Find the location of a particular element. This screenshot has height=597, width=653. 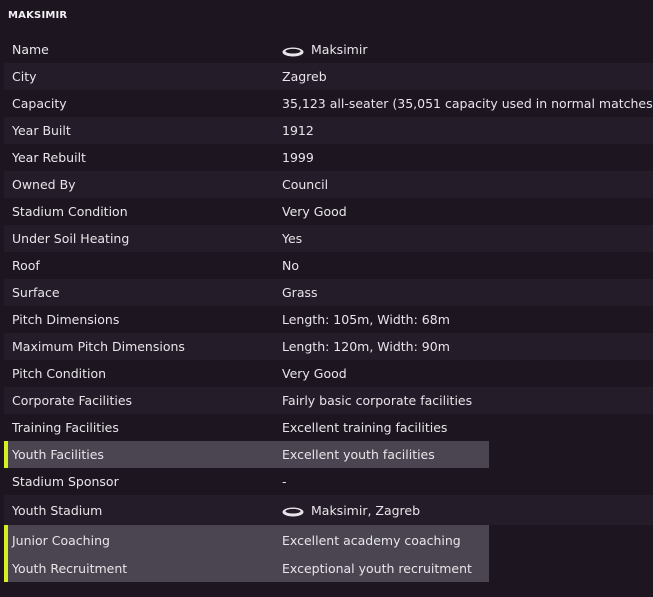

row-label: Maximum Pitch Dimensions is located at coordinates (98, 346).